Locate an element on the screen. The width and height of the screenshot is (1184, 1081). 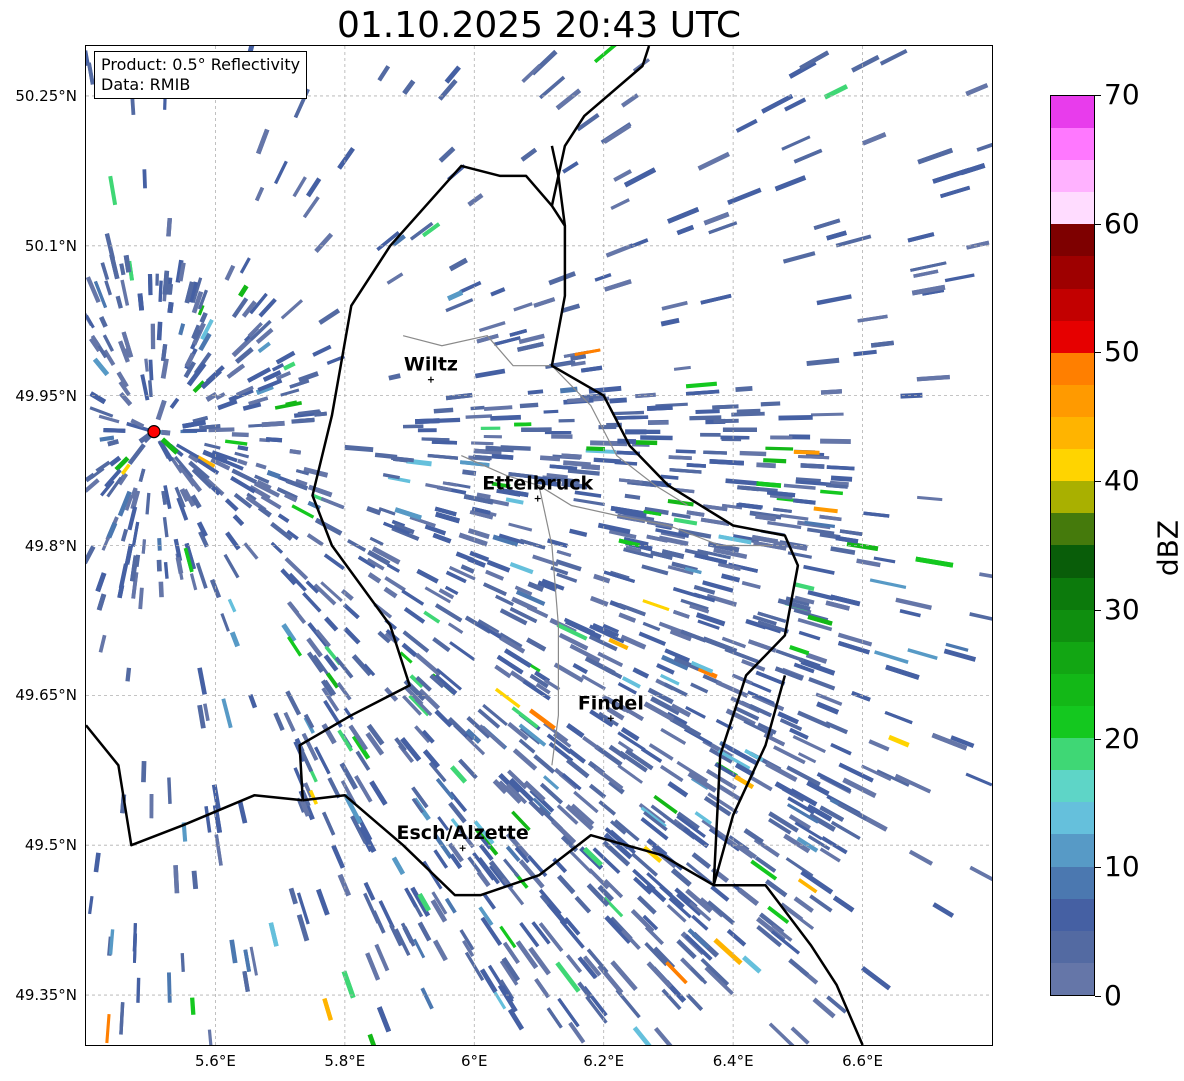
dbz-colorbar is located at coordinates (1072, 545).